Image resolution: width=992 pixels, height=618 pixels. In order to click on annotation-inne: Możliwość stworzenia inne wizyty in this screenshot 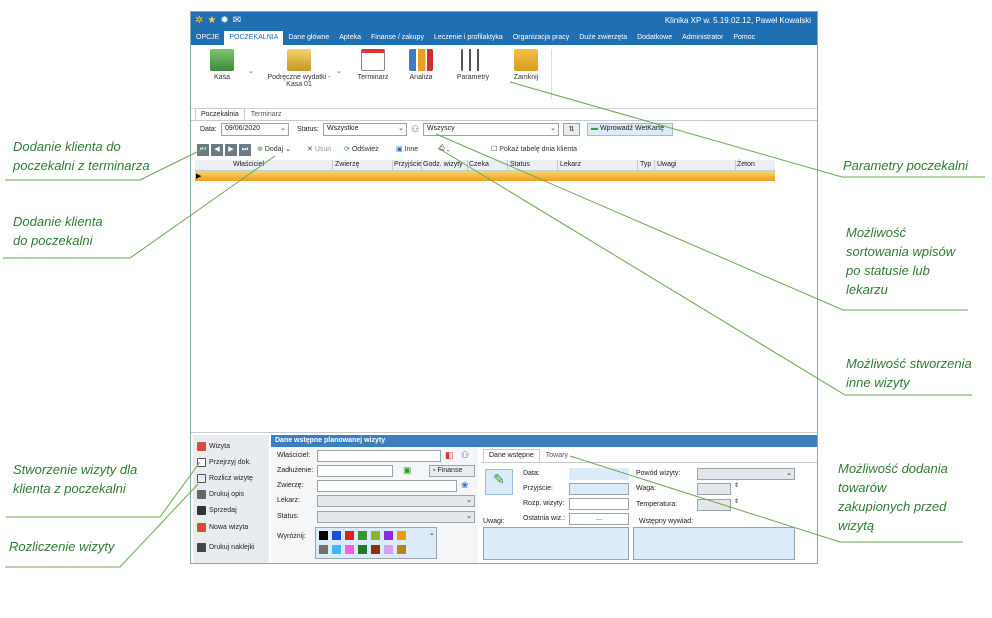, I will do `click(909, 373)`.